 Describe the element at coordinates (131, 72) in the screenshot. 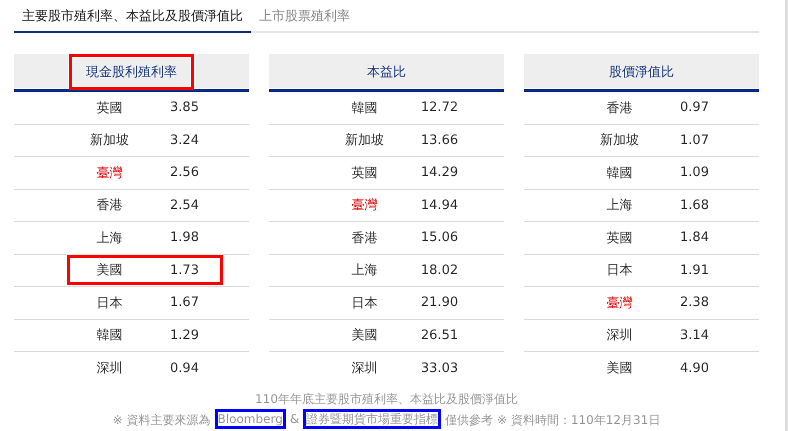

I see `column-heading: 現金股利殖利率` at that location.